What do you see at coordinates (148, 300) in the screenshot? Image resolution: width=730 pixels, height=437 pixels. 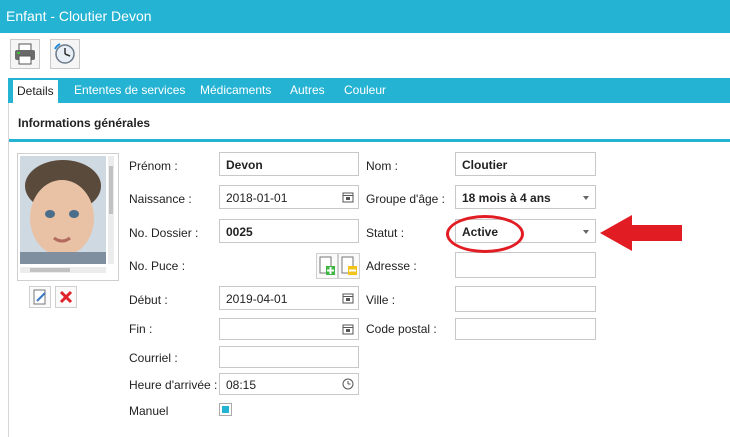 I see `debut-label: Début :` at bounding box center [148, 300].